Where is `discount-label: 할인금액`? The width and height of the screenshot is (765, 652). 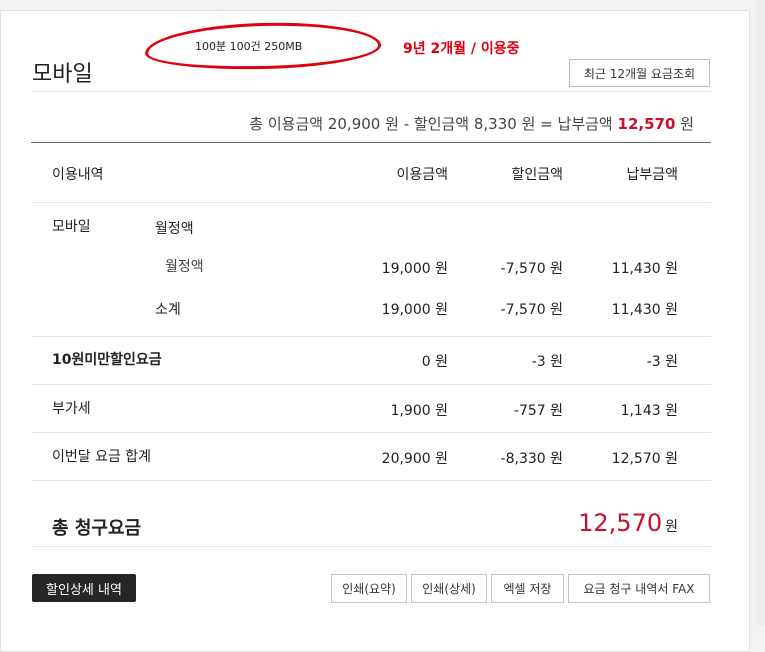
discount-label: 할인금액 is located at coordinates (441, 124).